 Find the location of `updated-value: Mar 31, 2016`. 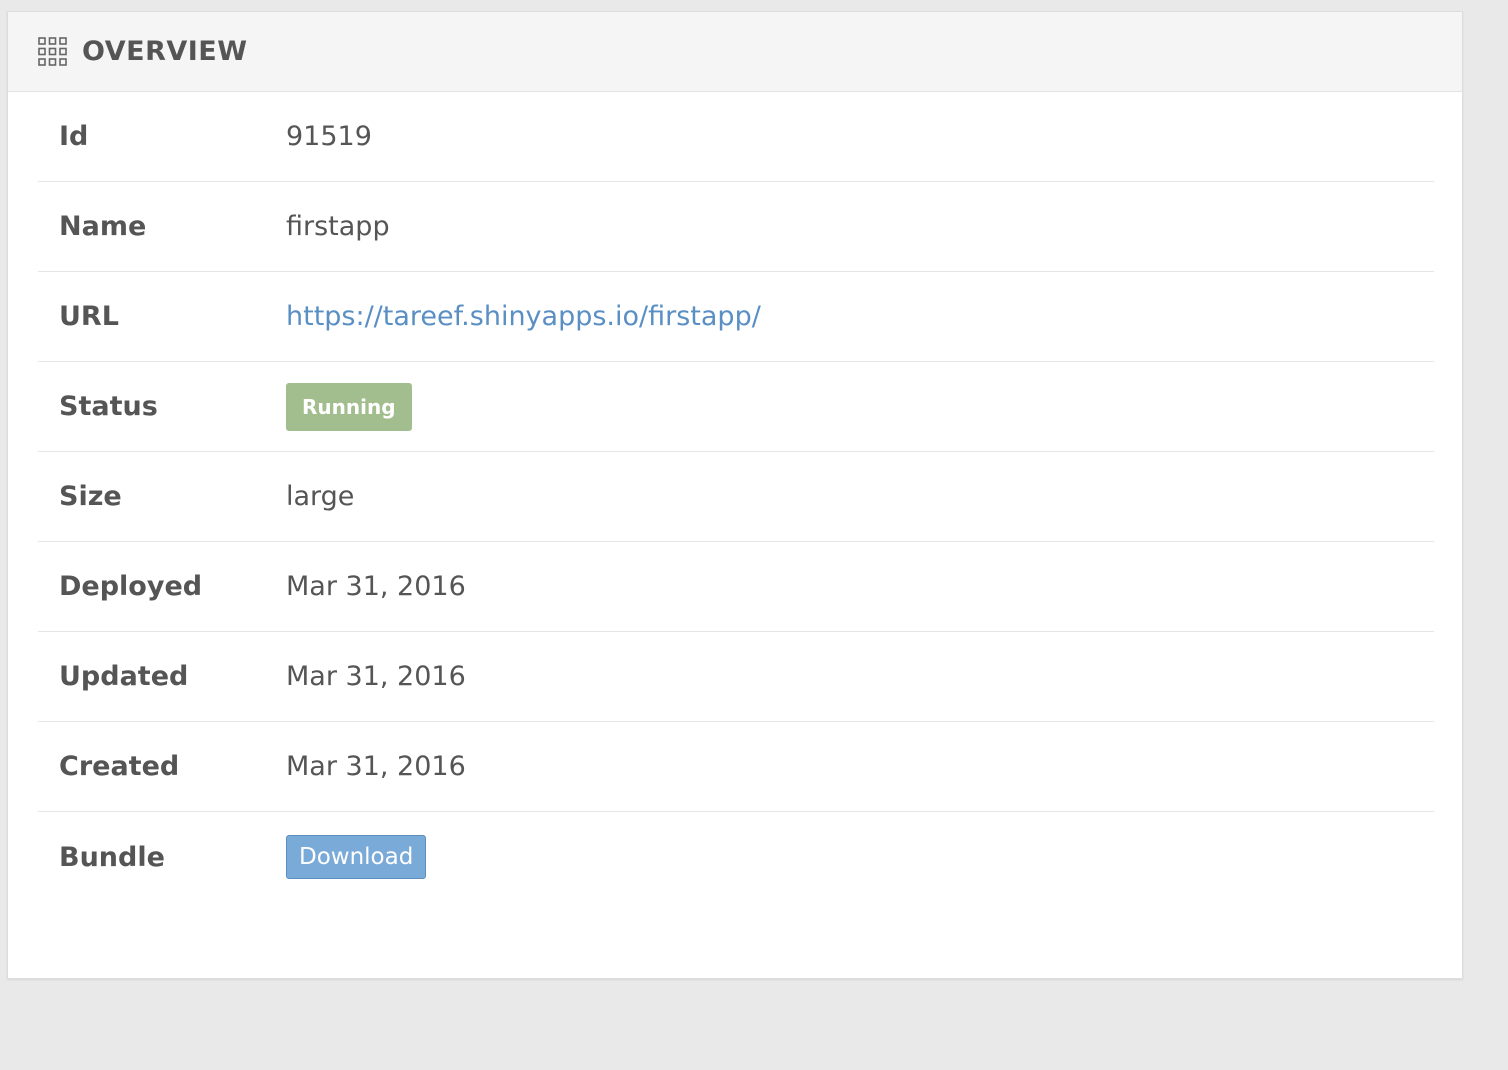

updated-value: Mar 31, 2016 is located at coordinates (376, 676).